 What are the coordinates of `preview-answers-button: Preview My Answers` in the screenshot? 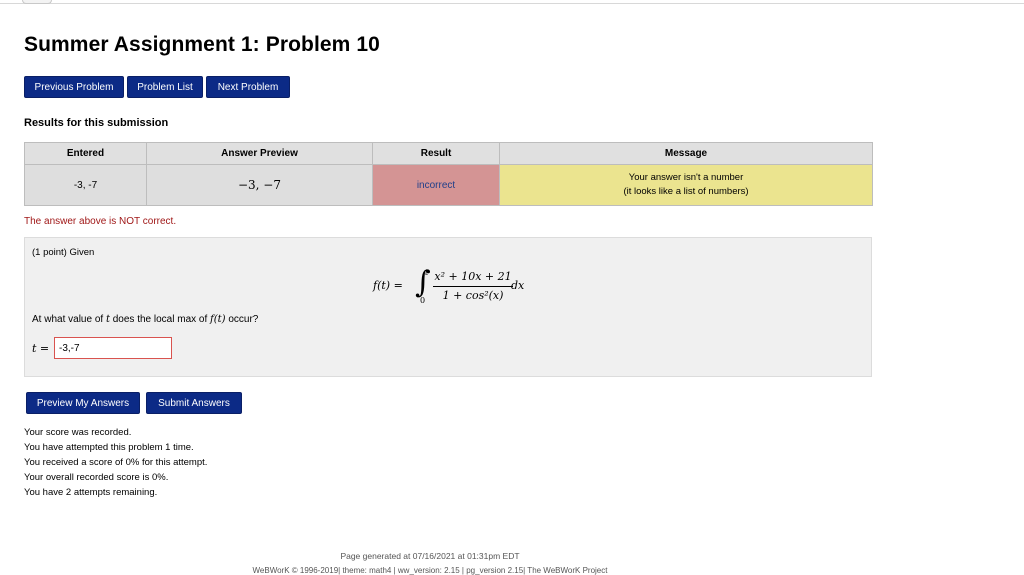 It's located at (83, 403).